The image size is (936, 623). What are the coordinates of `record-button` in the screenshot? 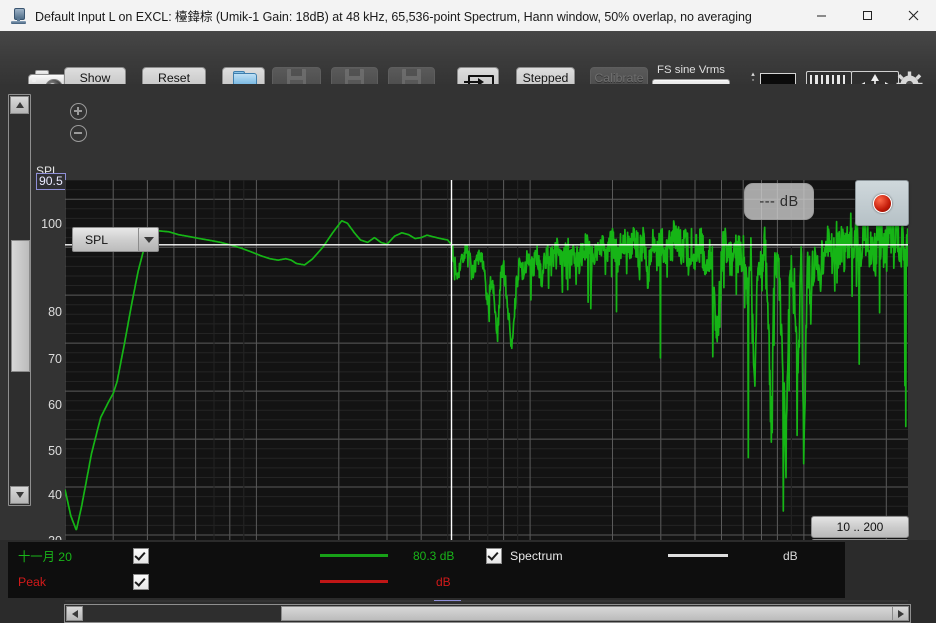 It's located at (882, 203).